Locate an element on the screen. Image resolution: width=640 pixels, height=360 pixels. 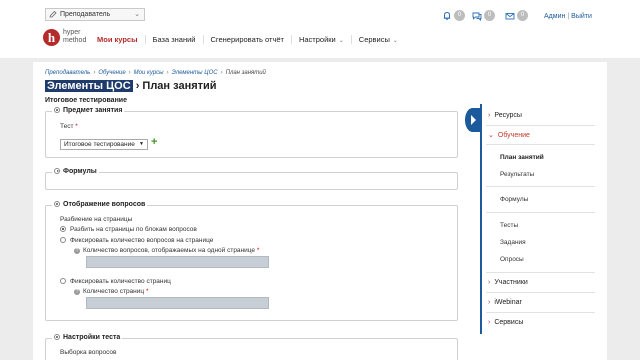
play-arrow-icon is located at coordinates (473, 120).